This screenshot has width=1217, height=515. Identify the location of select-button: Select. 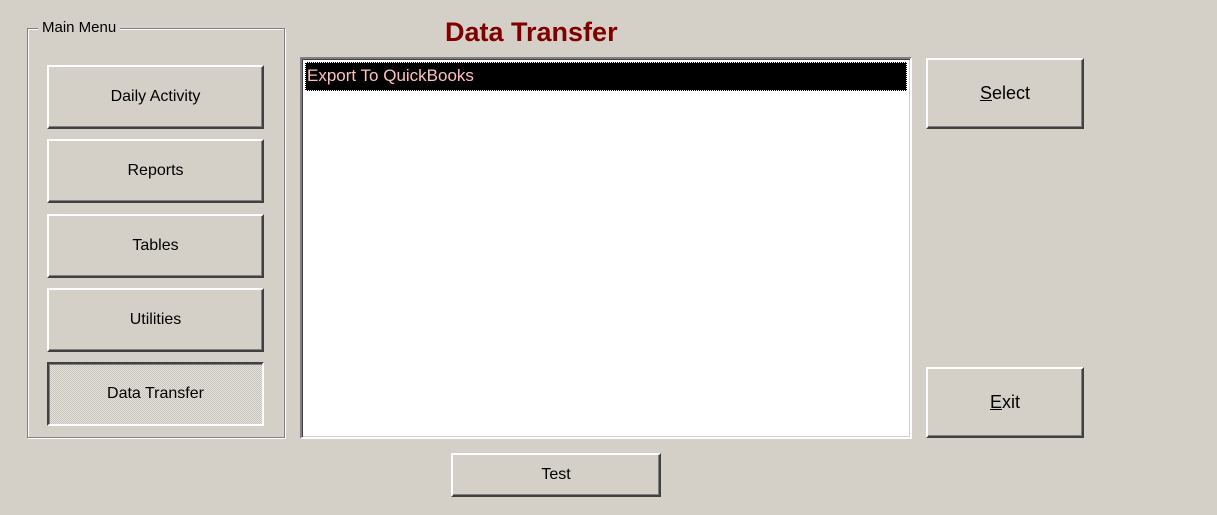
(1005, 93).